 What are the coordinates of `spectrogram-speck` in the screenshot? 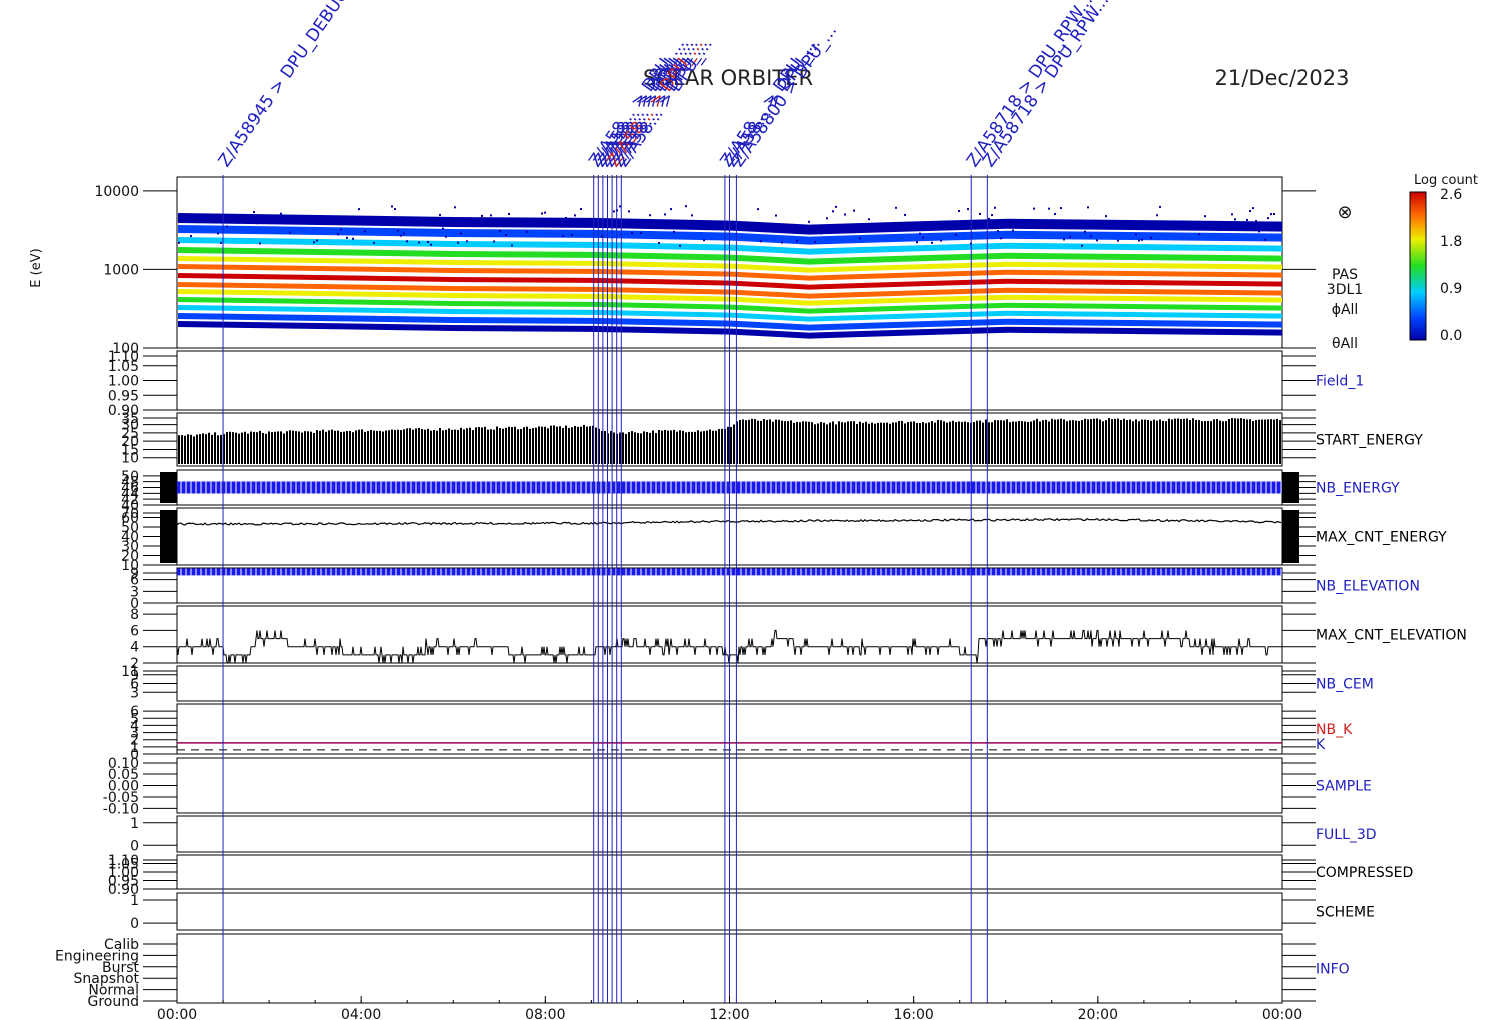 It's located at (758, 209).